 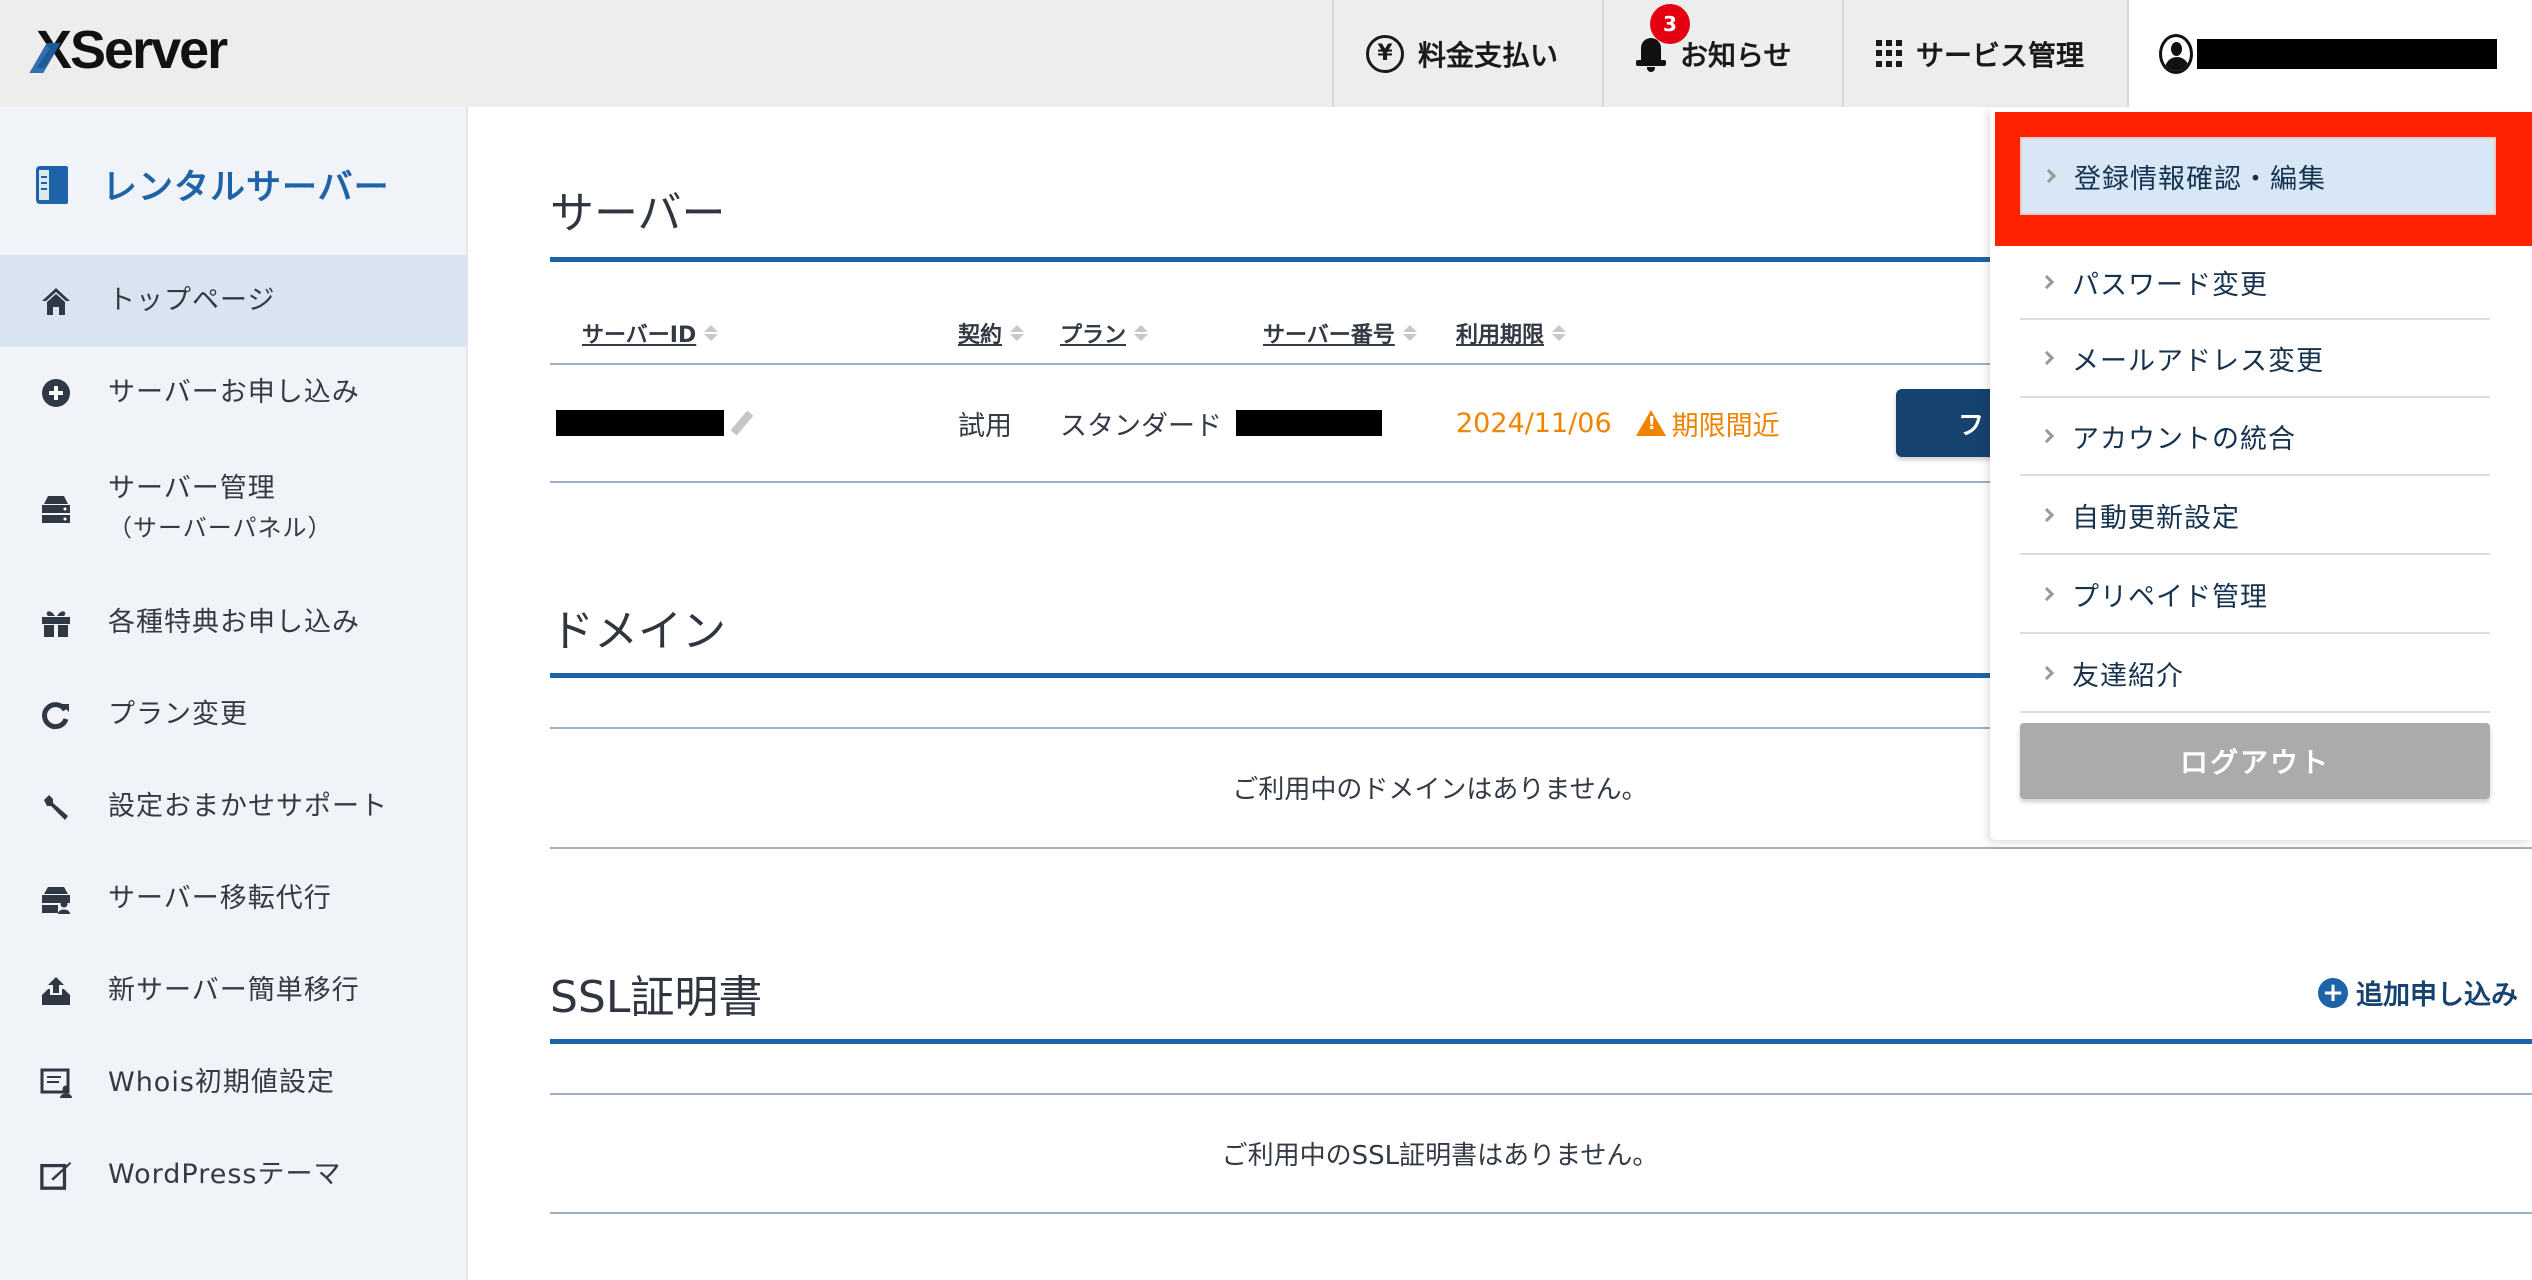 What do you see at coordinates (2156, 518) in the screenshot?
I see `menu-item-label: 自動更新設定` at bounding box center [2156, 518].